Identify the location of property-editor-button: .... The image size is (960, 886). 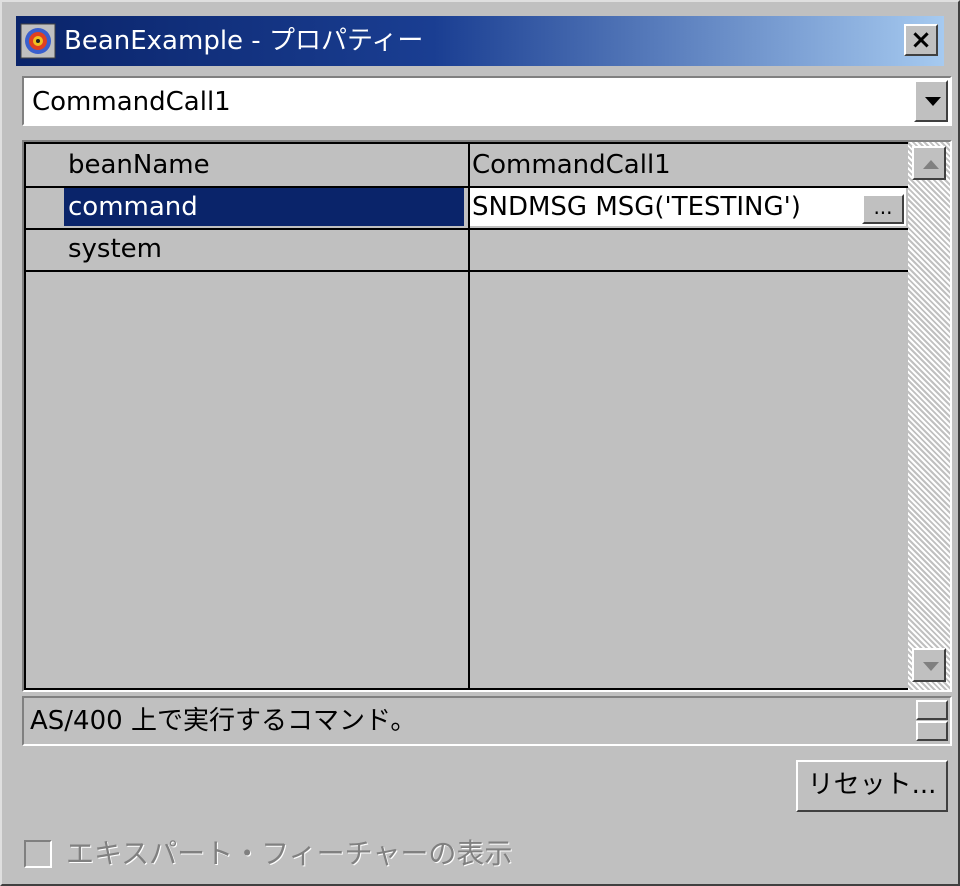
(883, 209).